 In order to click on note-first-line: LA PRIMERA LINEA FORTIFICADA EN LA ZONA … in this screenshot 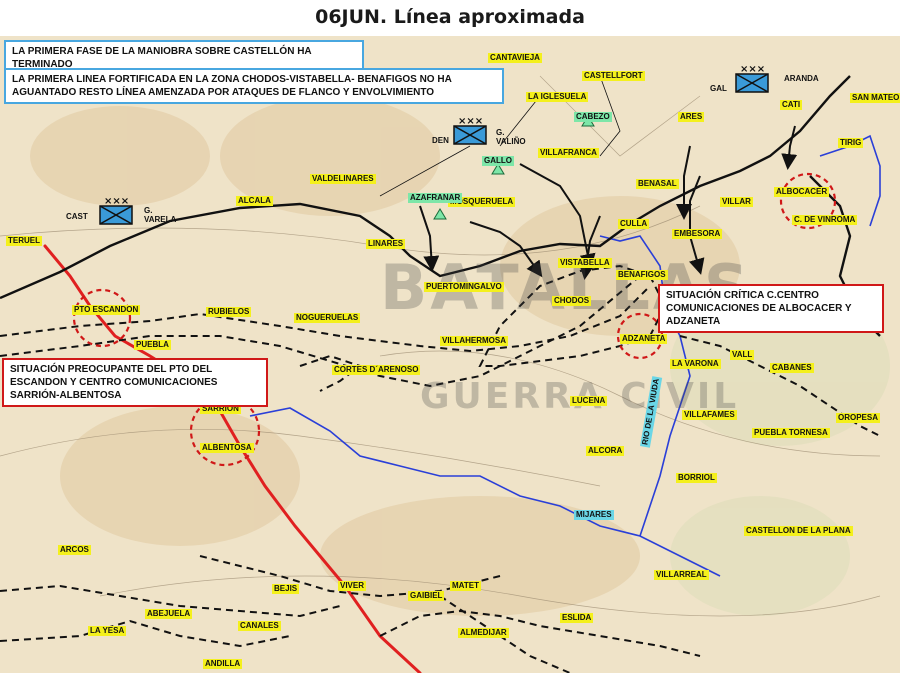, I will do `click(254, 86)`.